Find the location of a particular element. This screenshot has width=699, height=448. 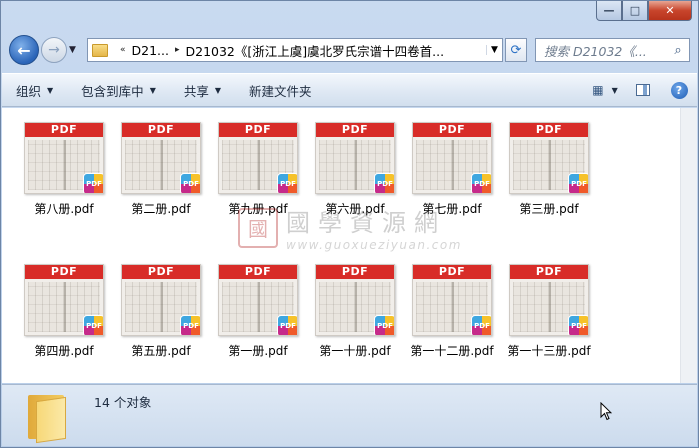

new-folder-button: 新建文件夹 is located at coordinates (280, 90).